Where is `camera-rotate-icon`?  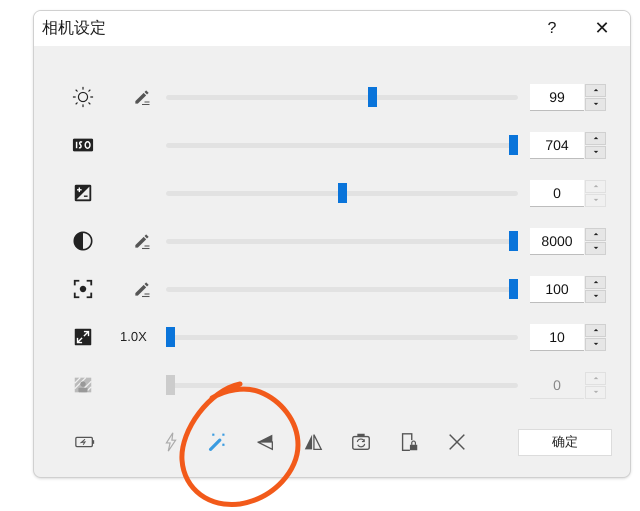 camera-rotate-icon is located at coordinates (361, 442).